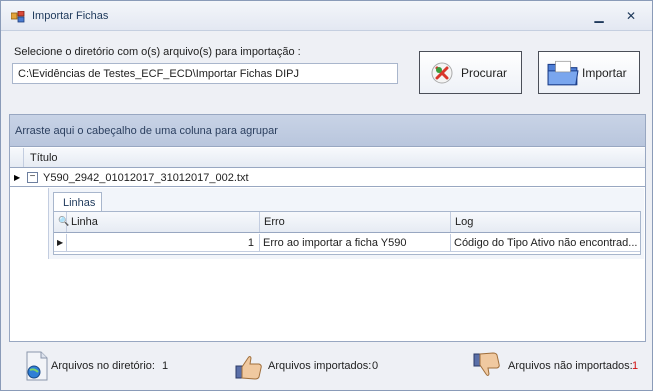 Image resolution: width=653 pixels, height=391 pixels. Describe the element at coordinates (274, 222) in the screenshot. I see `column-header-erro-label: Erro` at that location.